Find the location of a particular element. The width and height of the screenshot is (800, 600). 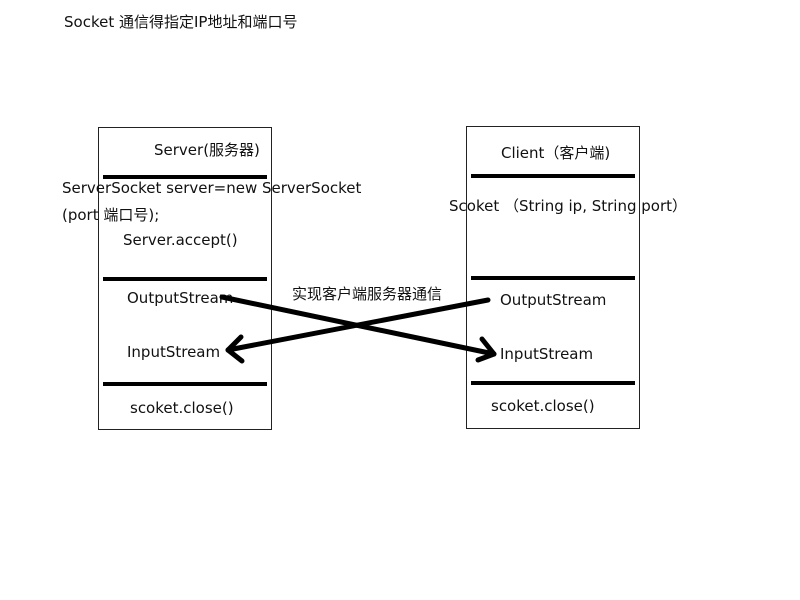

client-to-server-arrow is located at coordinates (358, 330).